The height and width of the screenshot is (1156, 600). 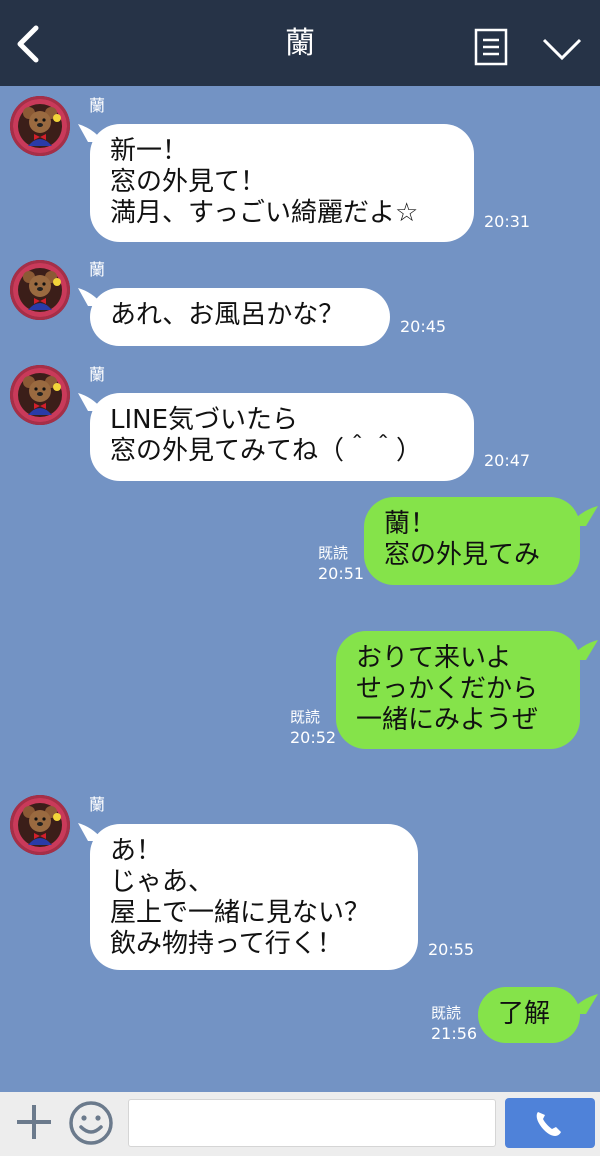 What do you see at coordinates (312, 1123) in the screenshot?
I see `message-input` at bounding box center [312, 1123].